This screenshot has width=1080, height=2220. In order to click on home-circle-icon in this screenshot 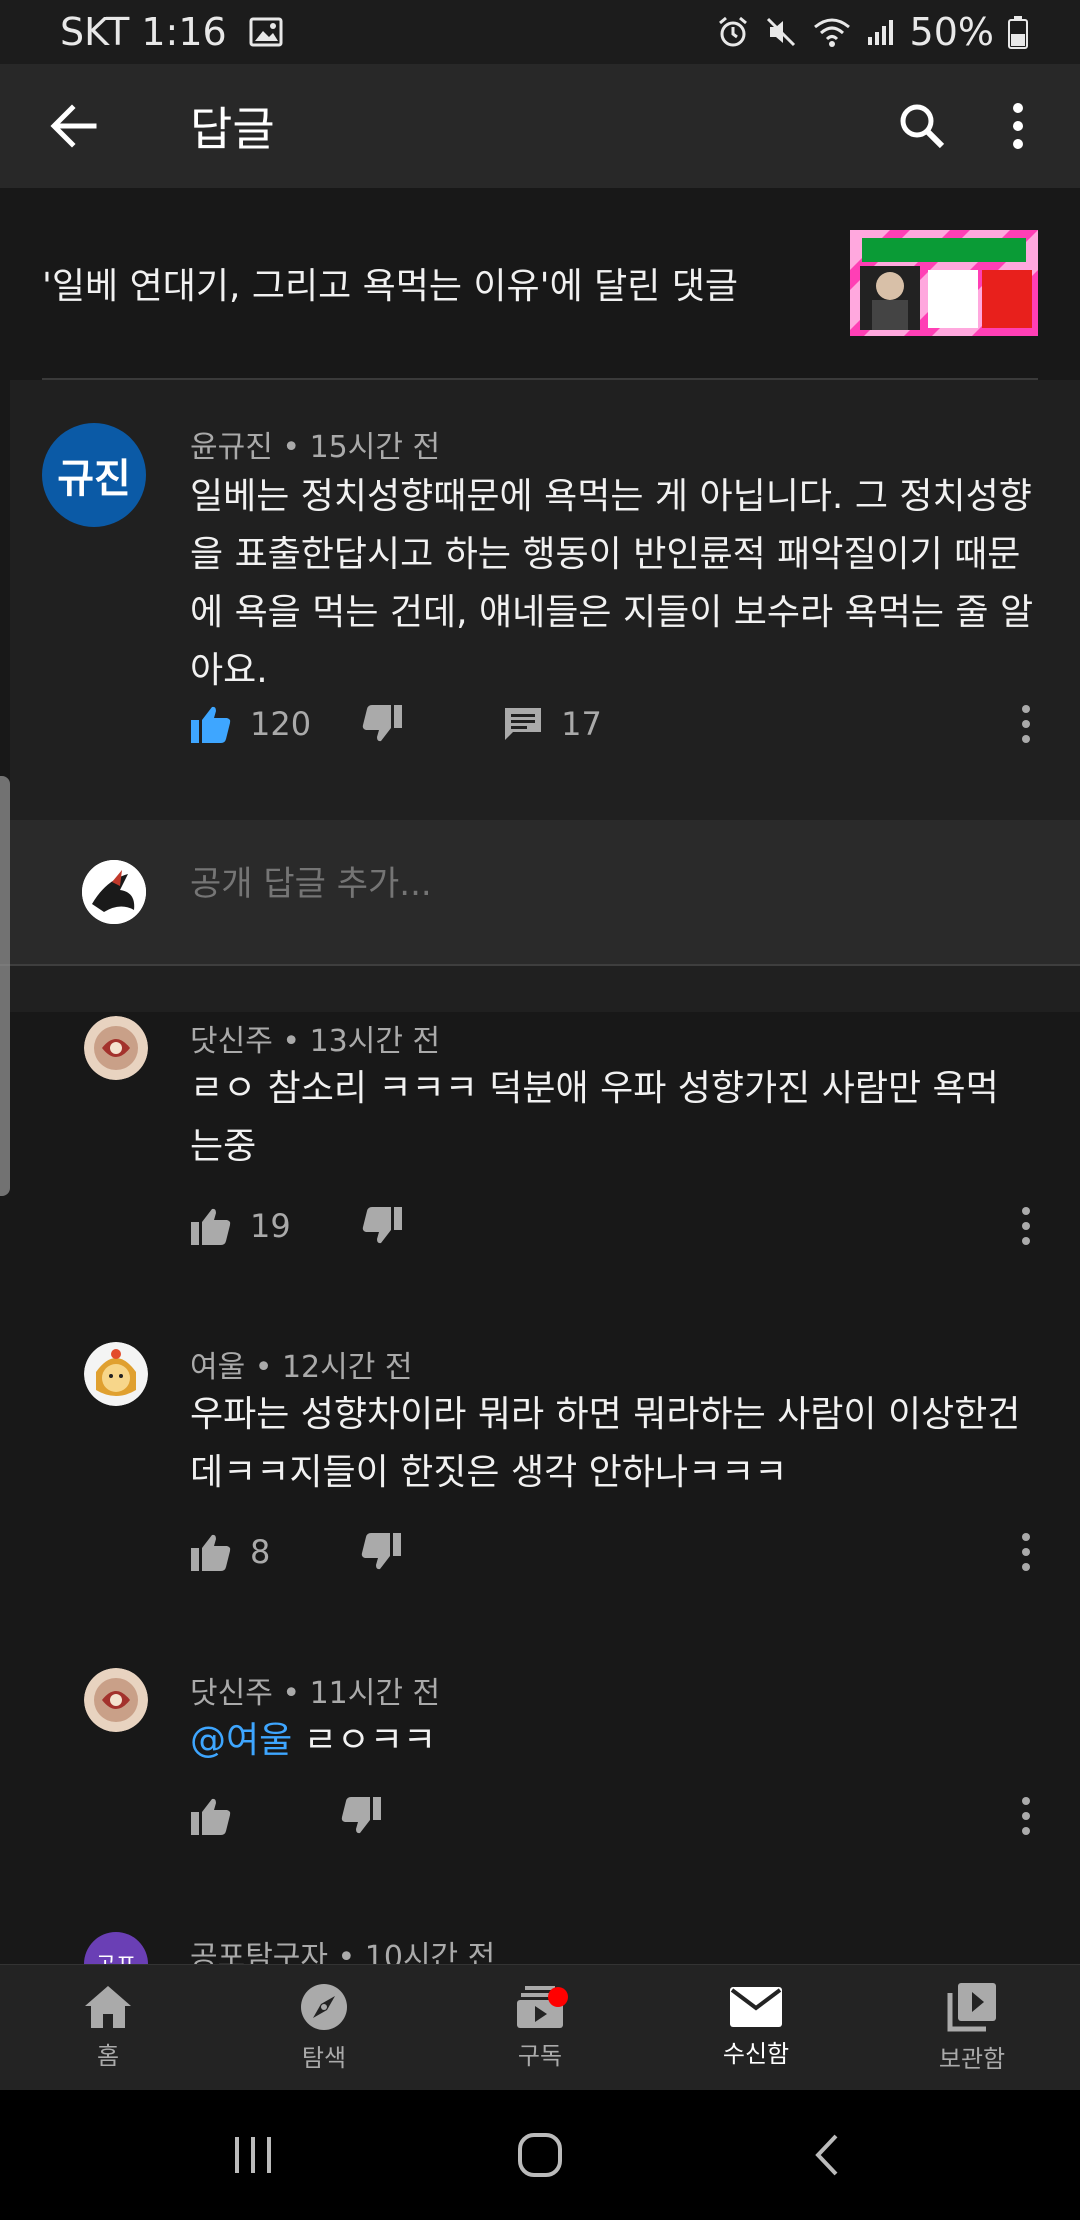, I will do `click(539, 2155)`.